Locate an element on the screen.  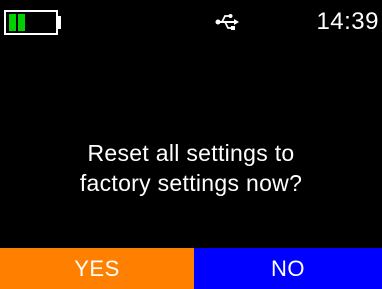
battery-tip is located at coordinates (59, 22).